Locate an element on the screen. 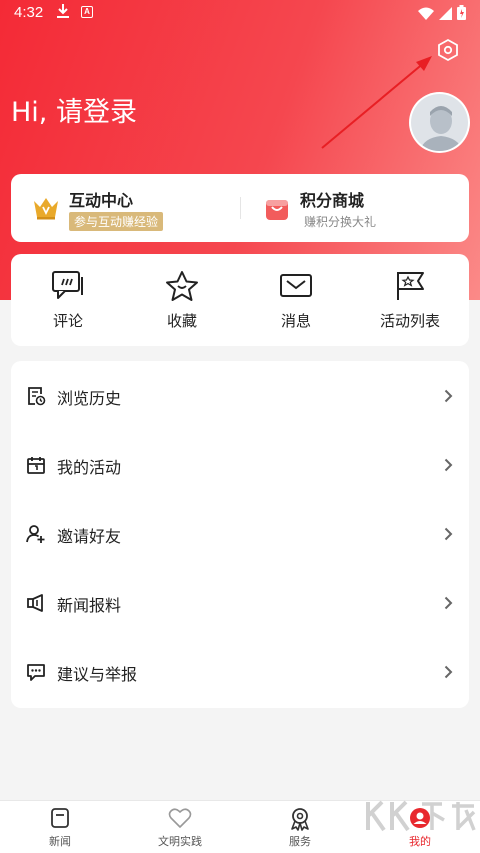  comment-button: 评论 is located at coordinates (68, 300).